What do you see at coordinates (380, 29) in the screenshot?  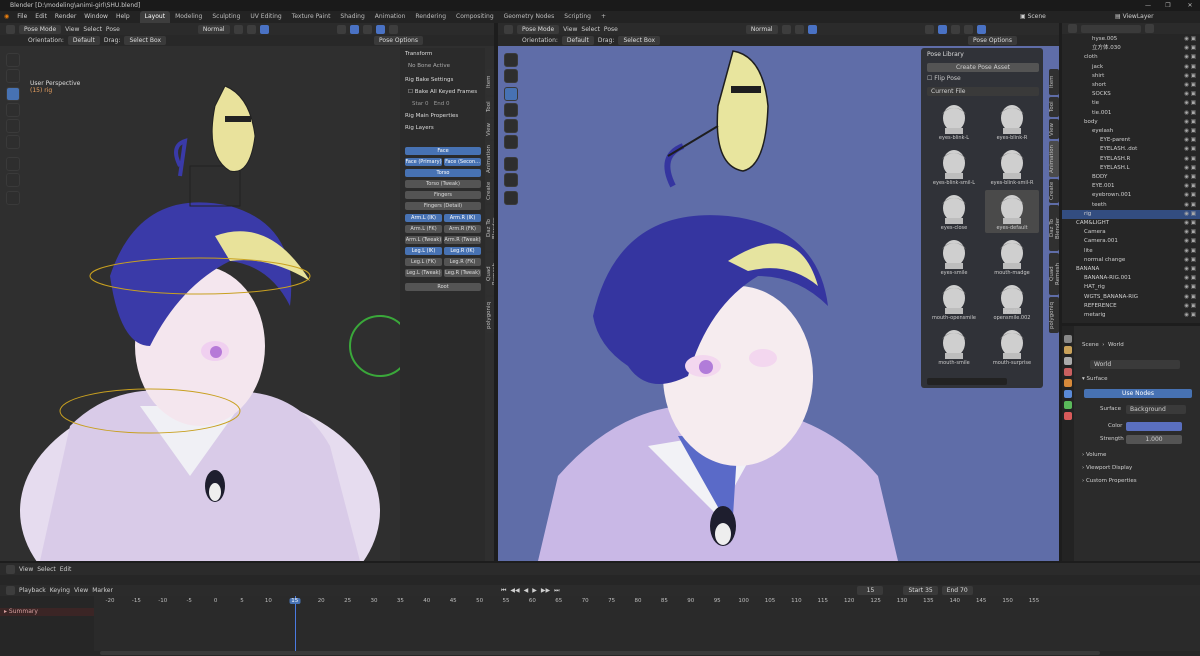 I see `shading-solid-icon` at bounding box center [380, 29].